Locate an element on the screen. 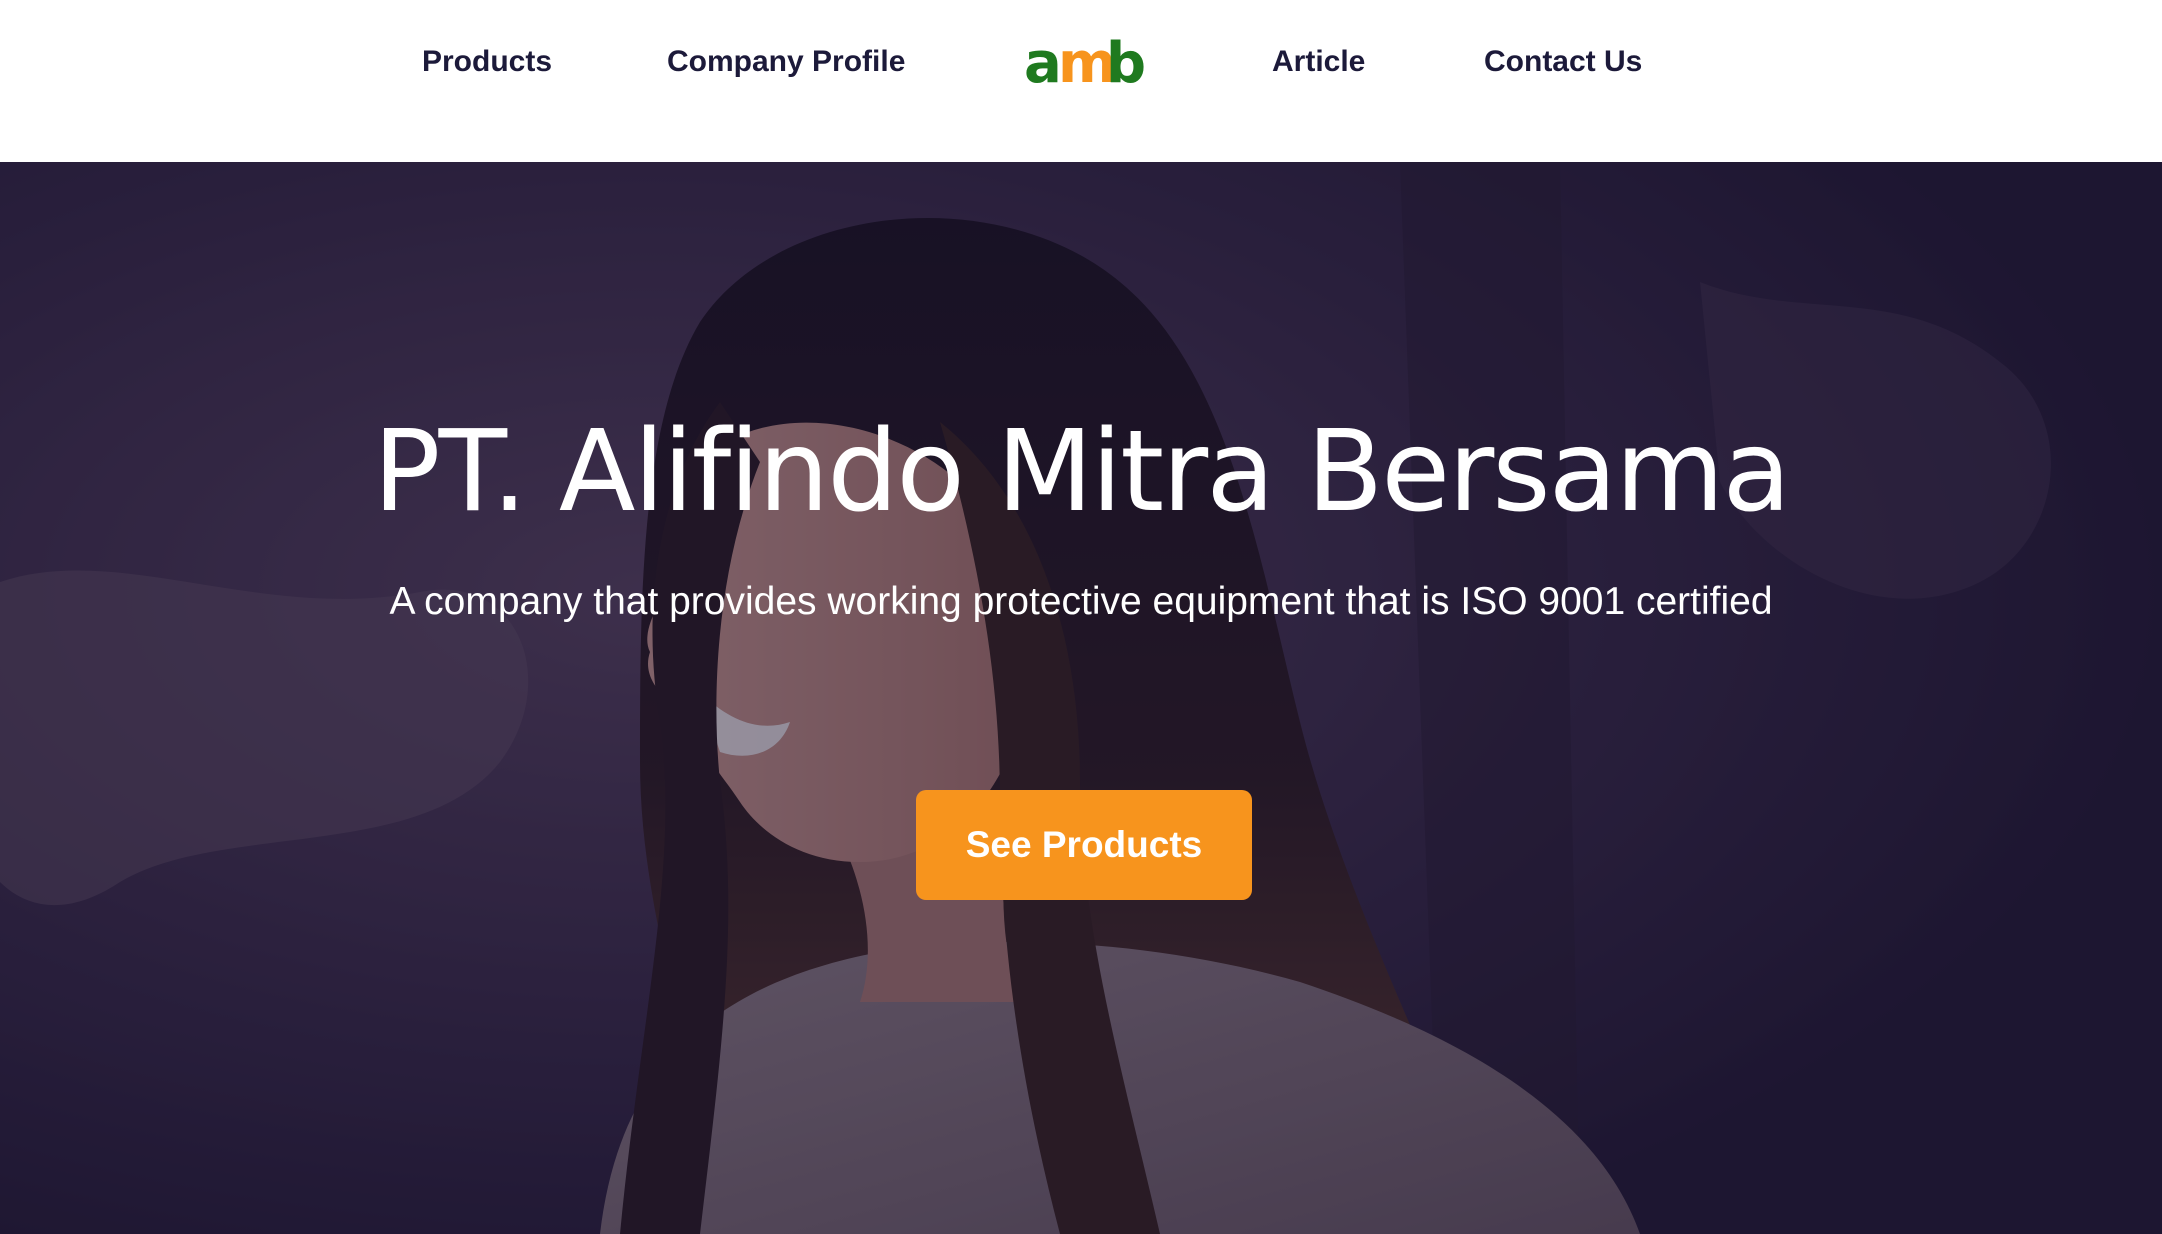 The image size is (2162, 1234). hero-title: PT. Alifindo Mitra Bersama is located at coordinates (1082, 472).